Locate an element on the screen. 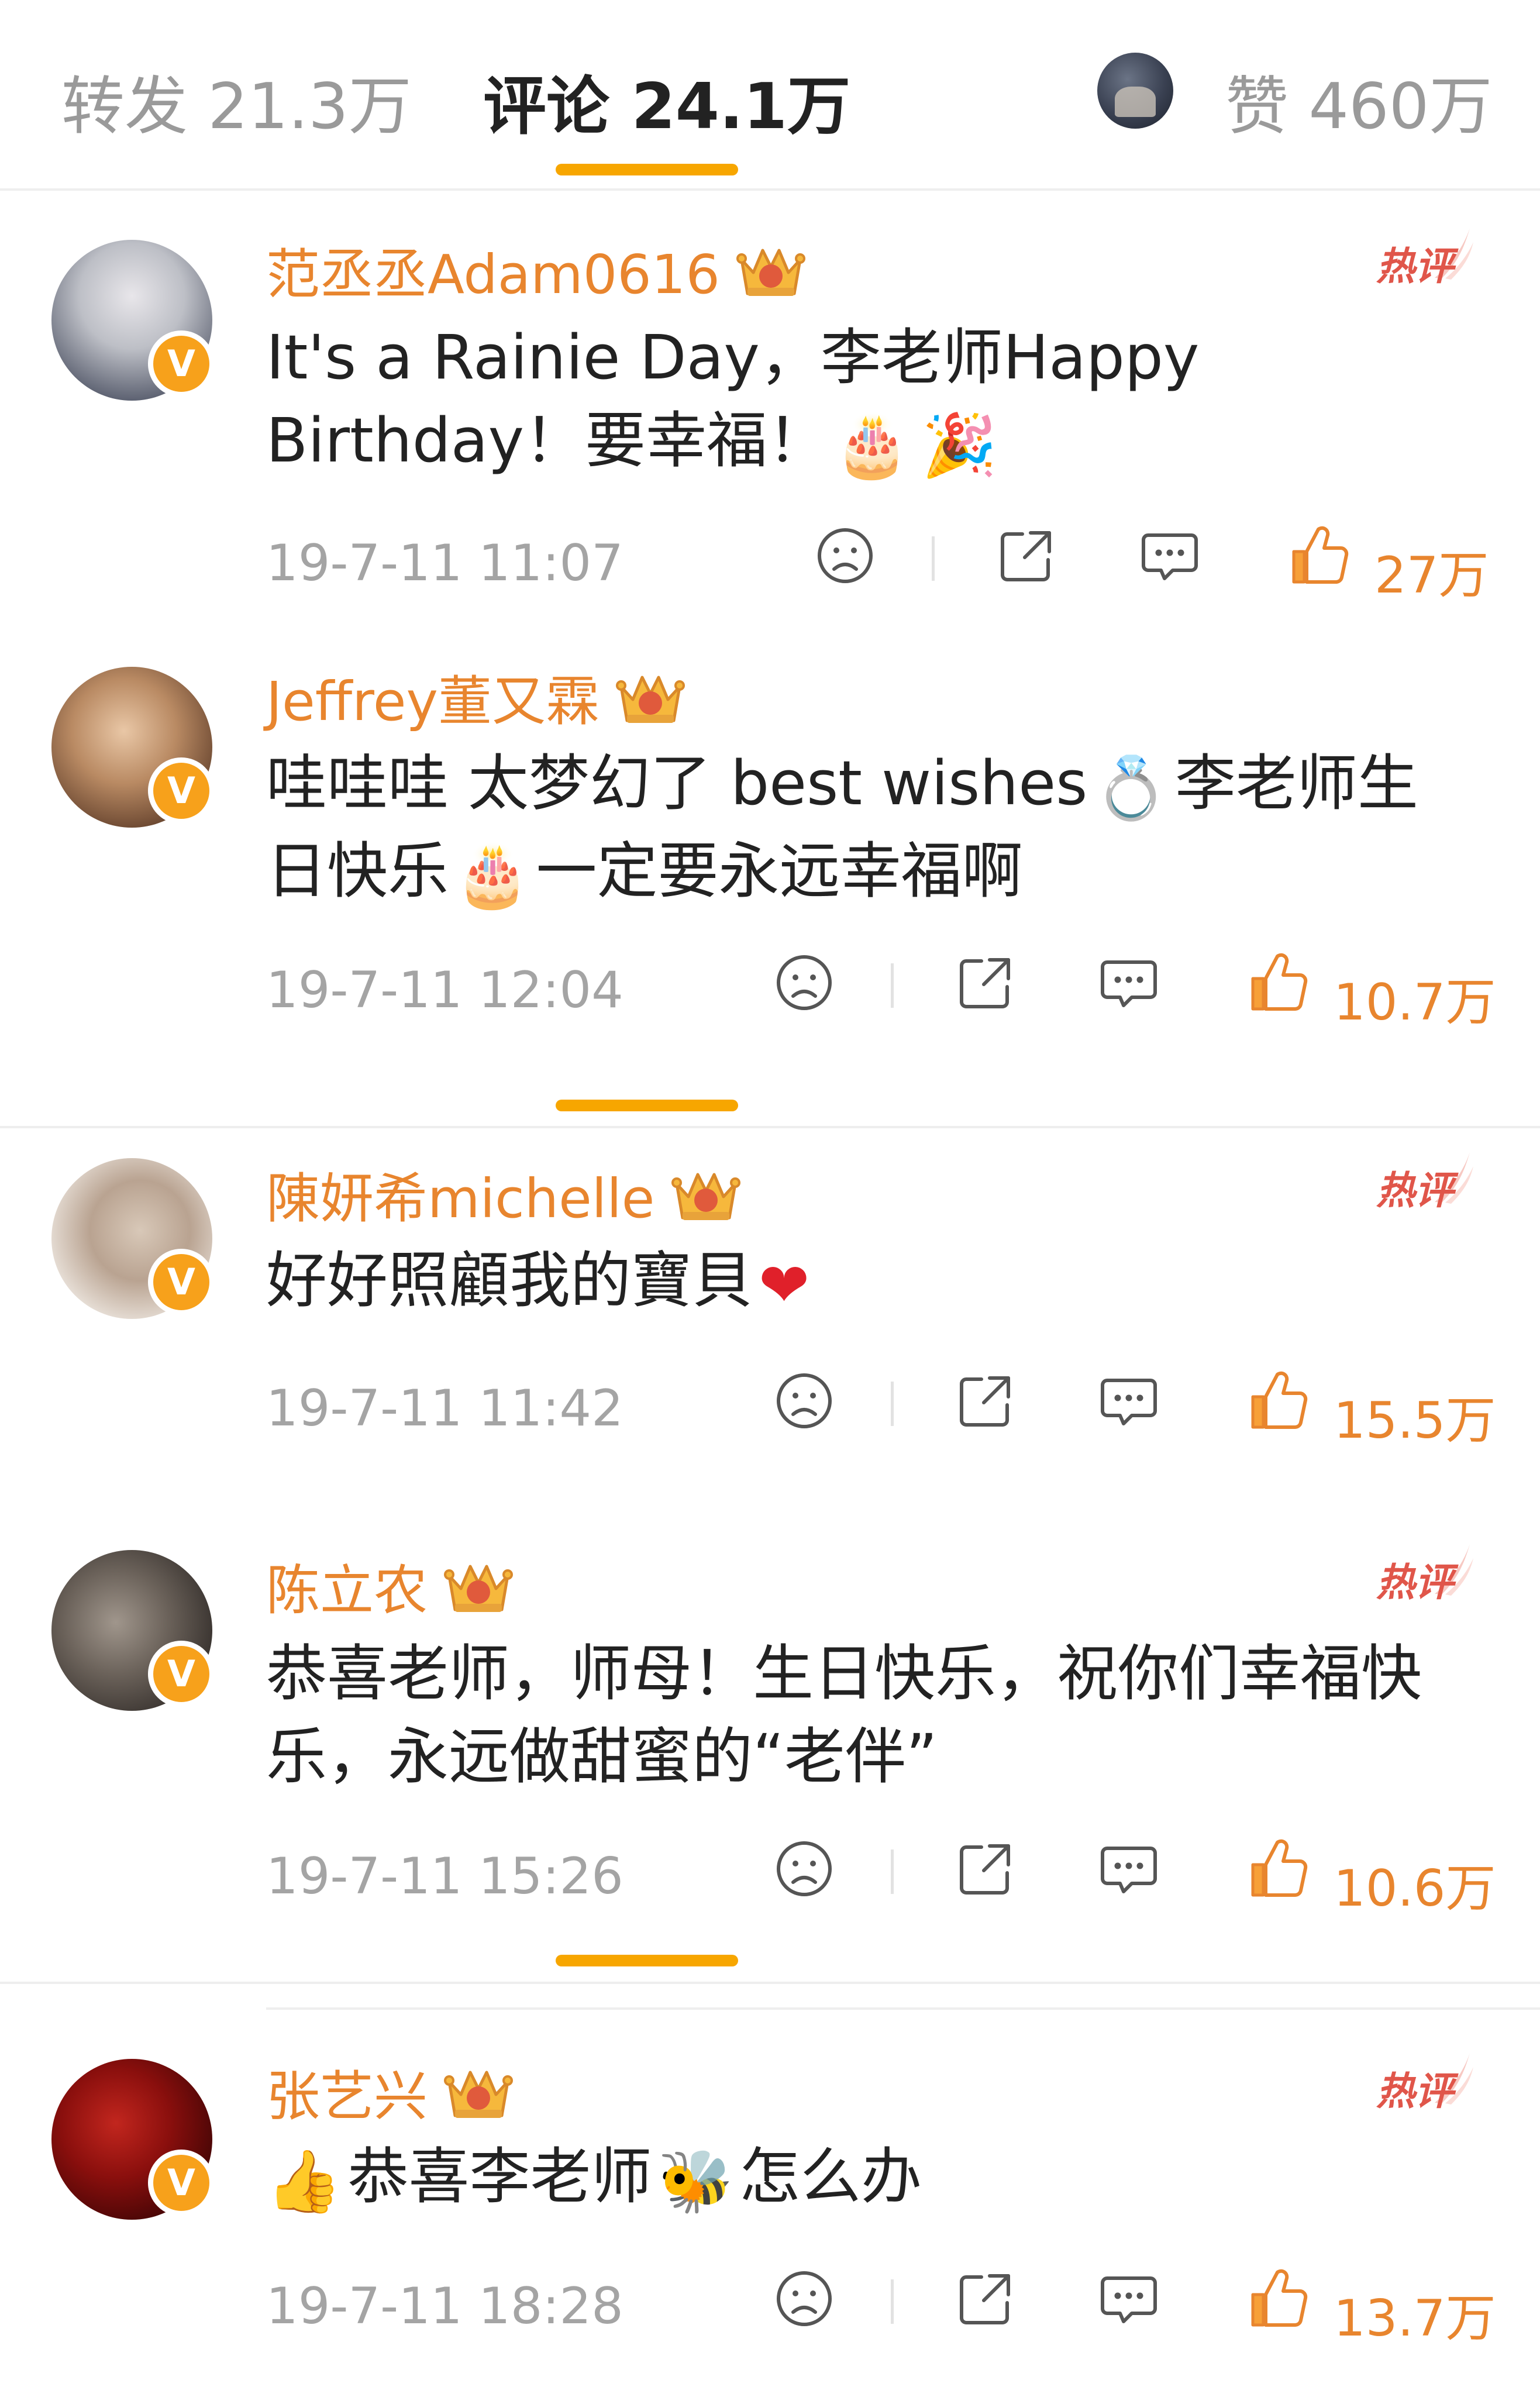 This screenshot has width=1540, height=2387. active-tab-indicator is located at coordinates (647, 169).